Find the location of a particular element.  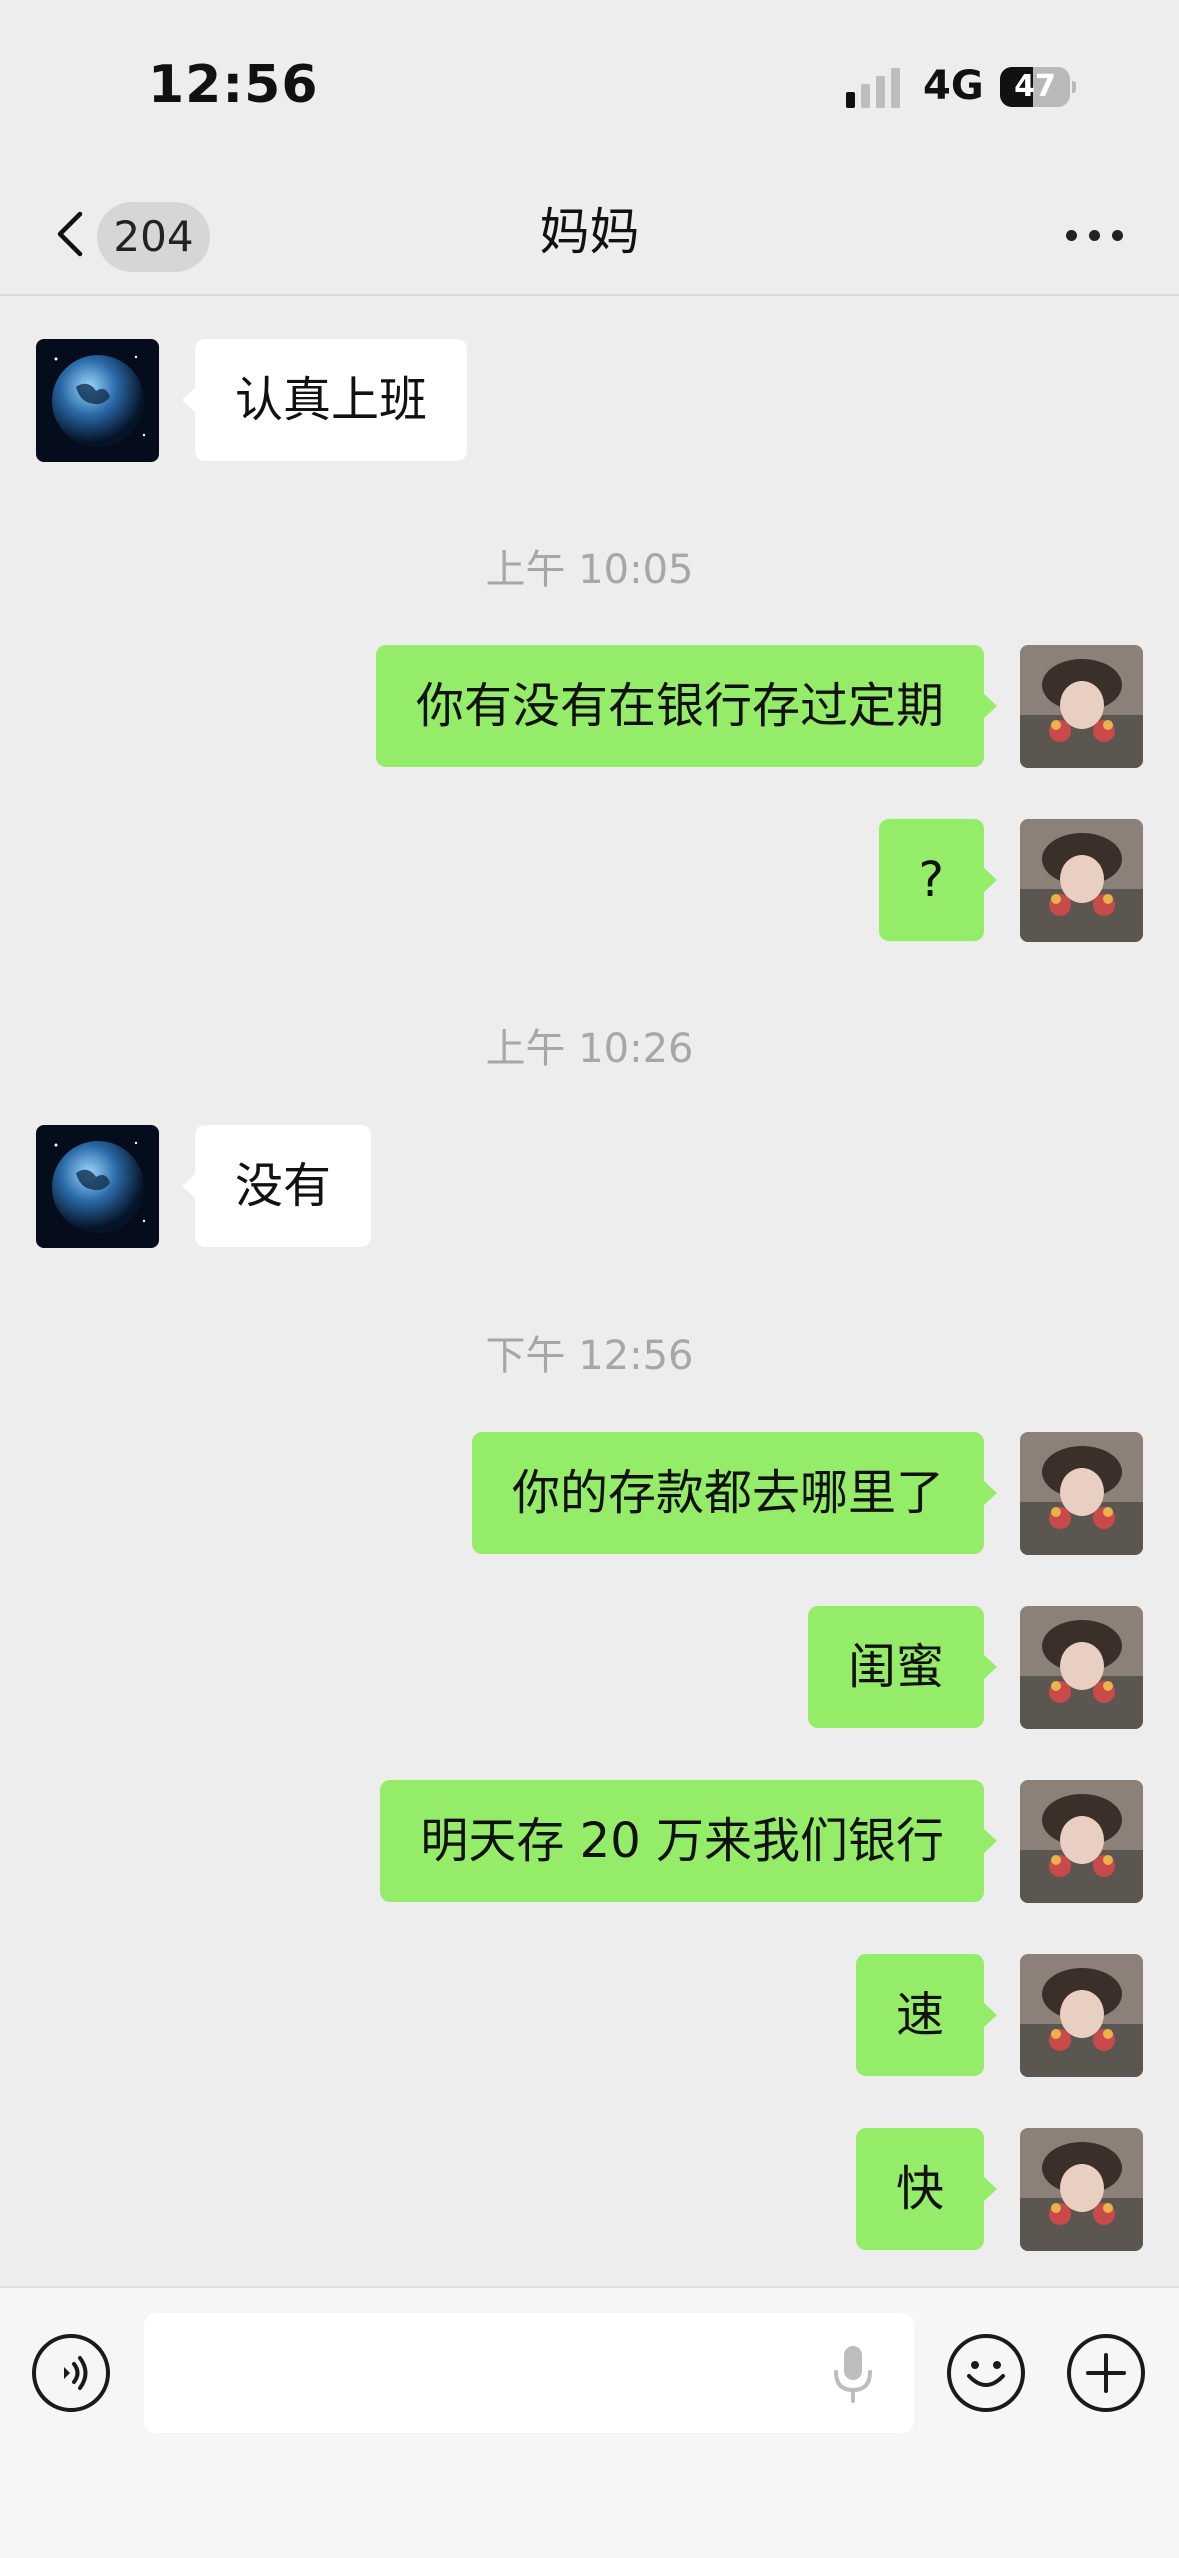

emoji-icon is located at coordinates (986, 2374).